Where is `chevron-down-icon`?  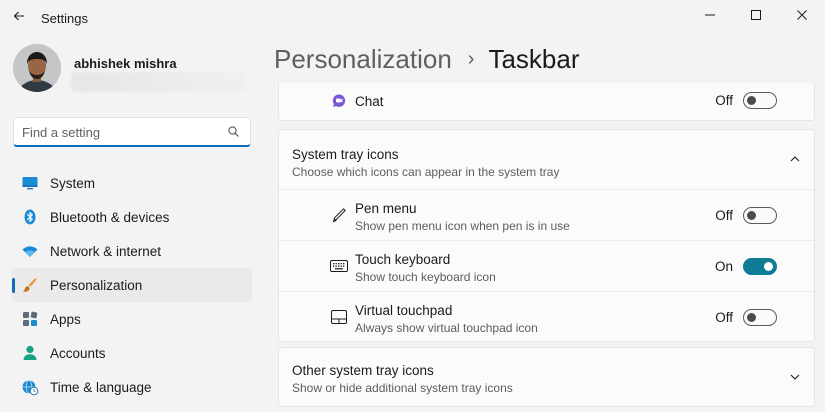
chevron-down-icon is located at coordinates (795, 377).